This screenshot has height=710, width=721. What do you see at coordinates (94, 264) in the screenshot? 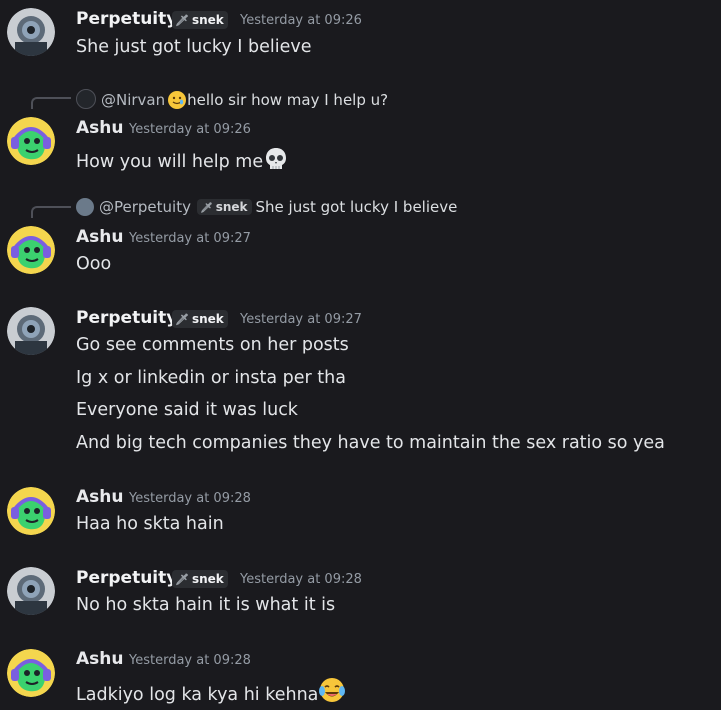
I see `message-text: Ooo` at bounding box center [94, 264].